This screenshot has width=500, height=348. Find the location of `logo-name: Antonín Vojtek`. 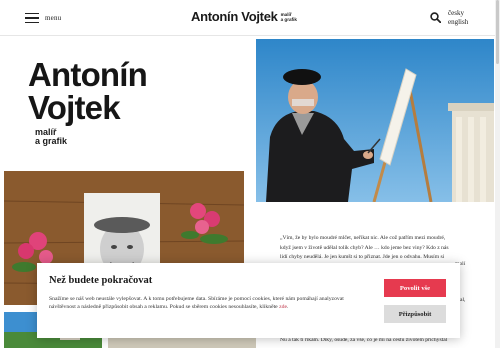

logo-name: Antonín Vojtek is located at coordinates (234, 16).